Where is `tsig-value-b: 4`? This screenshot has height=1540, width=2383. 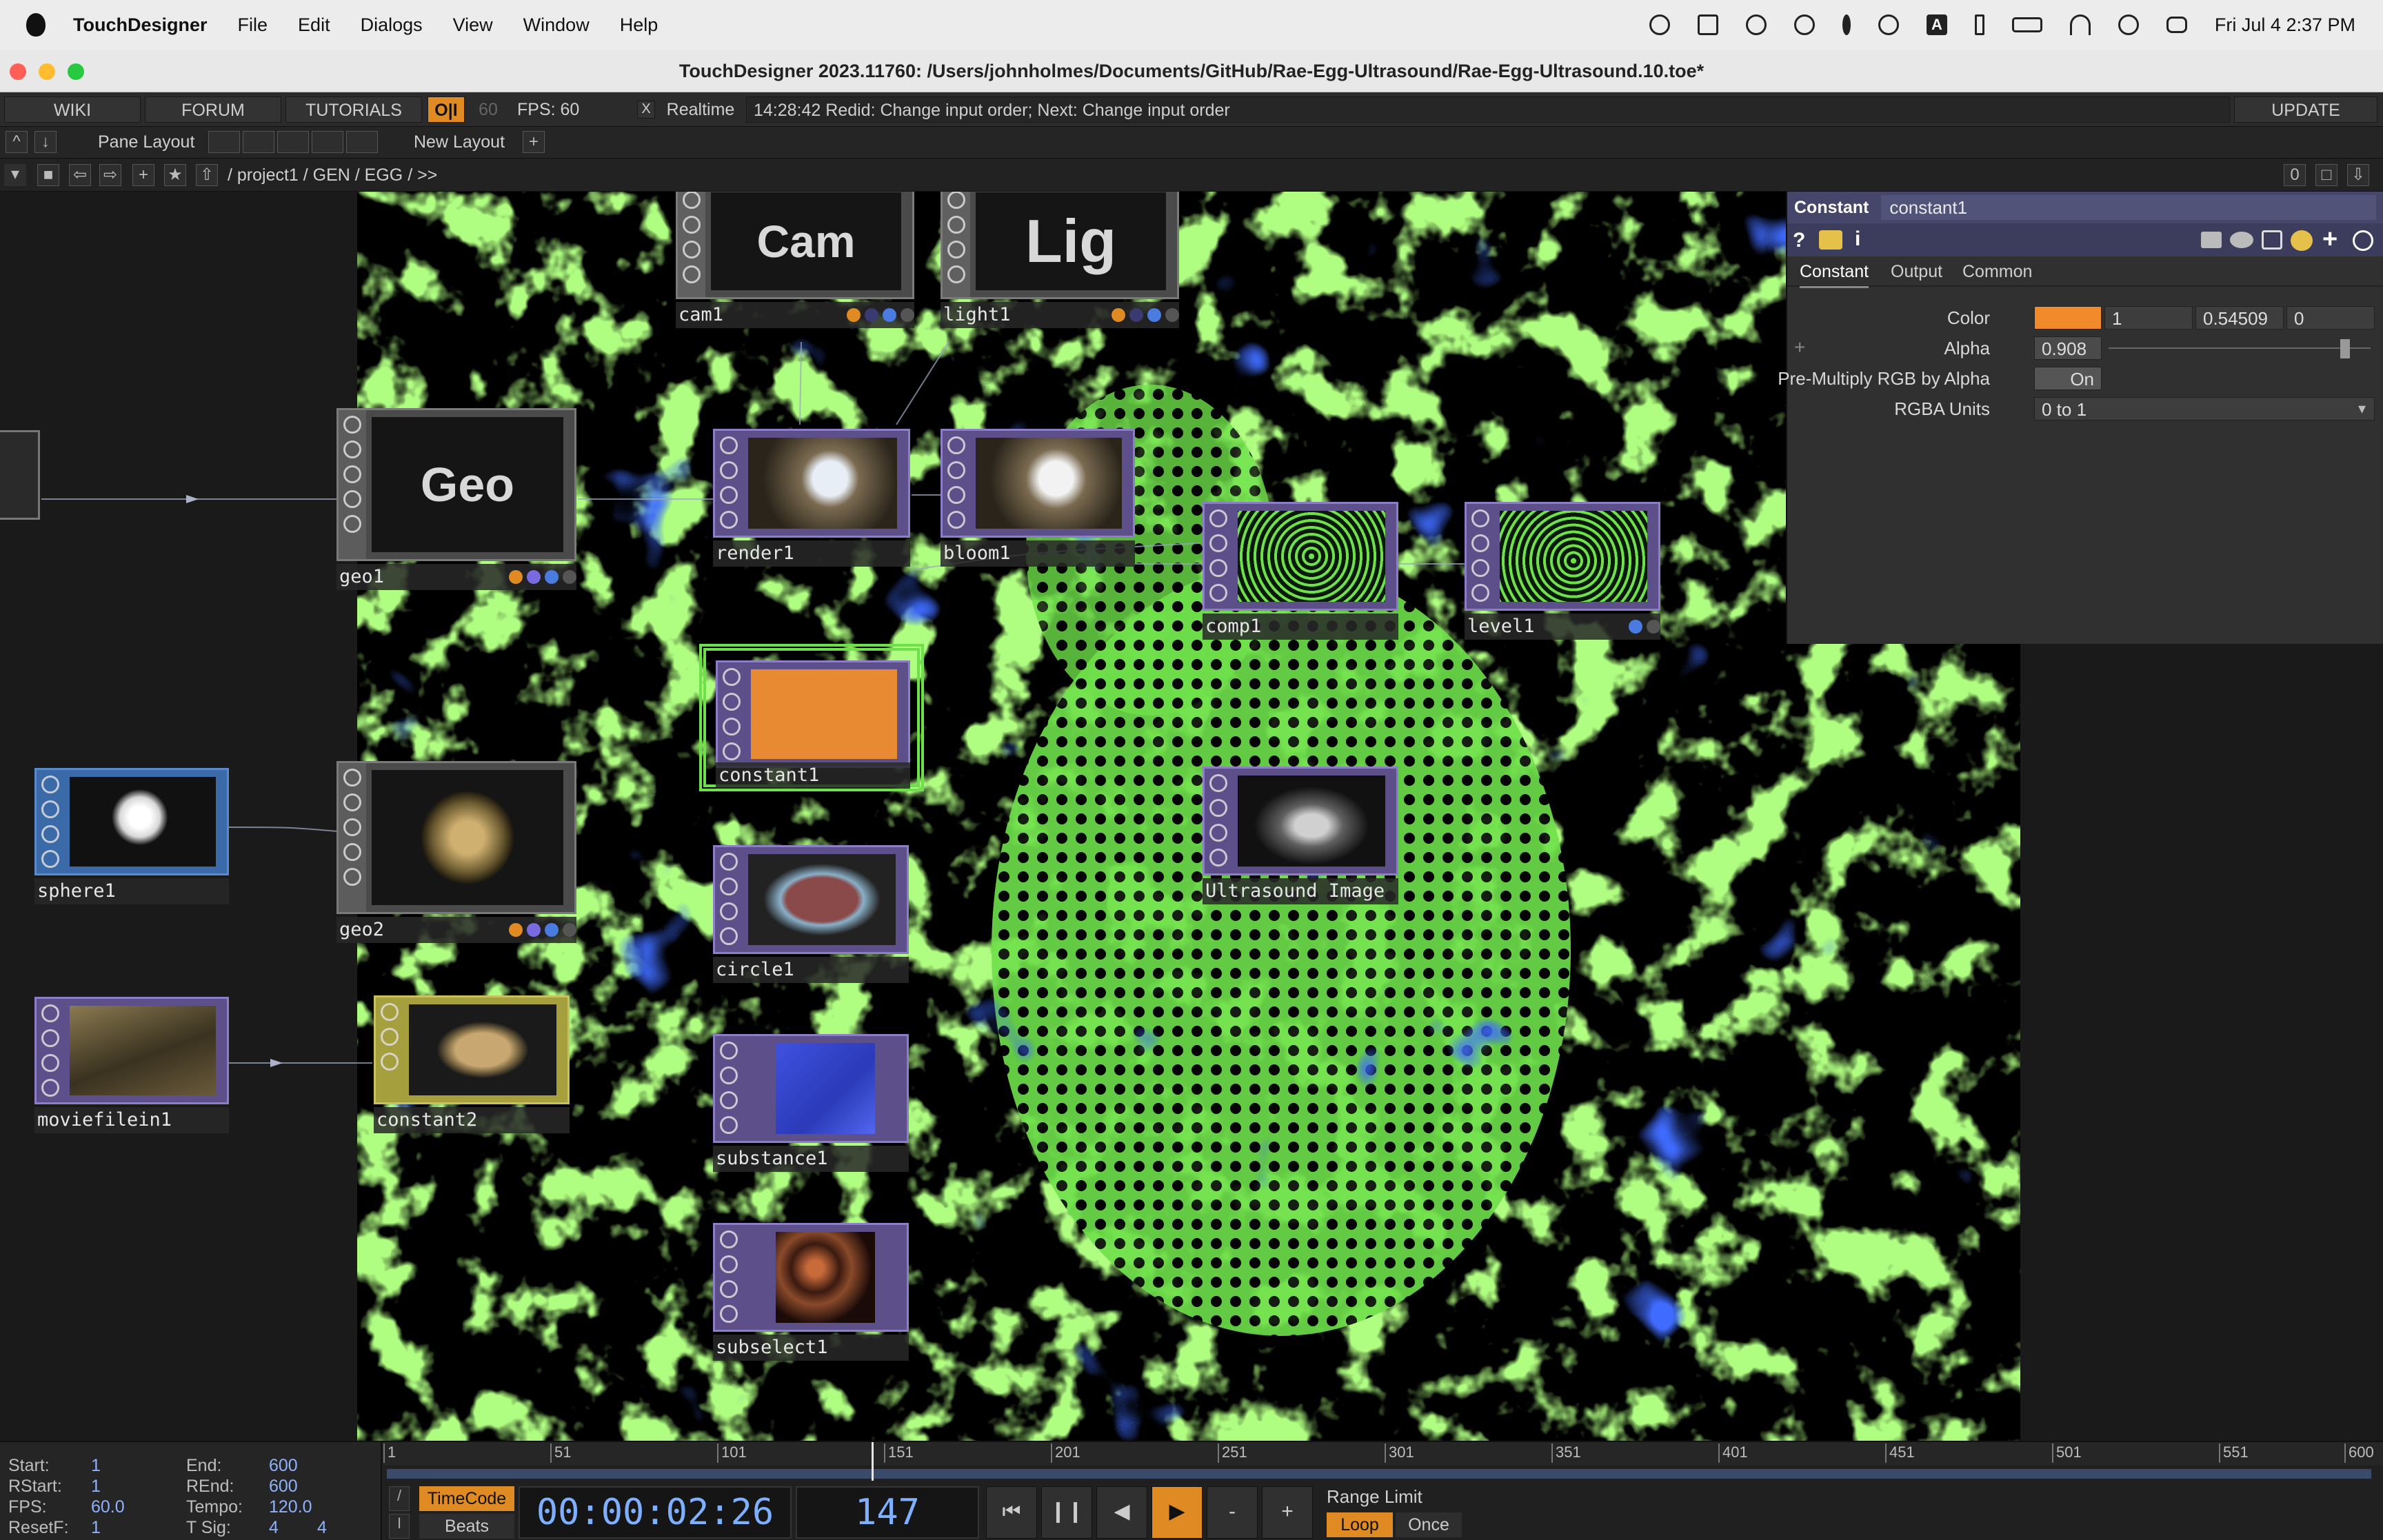
tsig-value-b: 4 is located at coordinates (322, 1528).